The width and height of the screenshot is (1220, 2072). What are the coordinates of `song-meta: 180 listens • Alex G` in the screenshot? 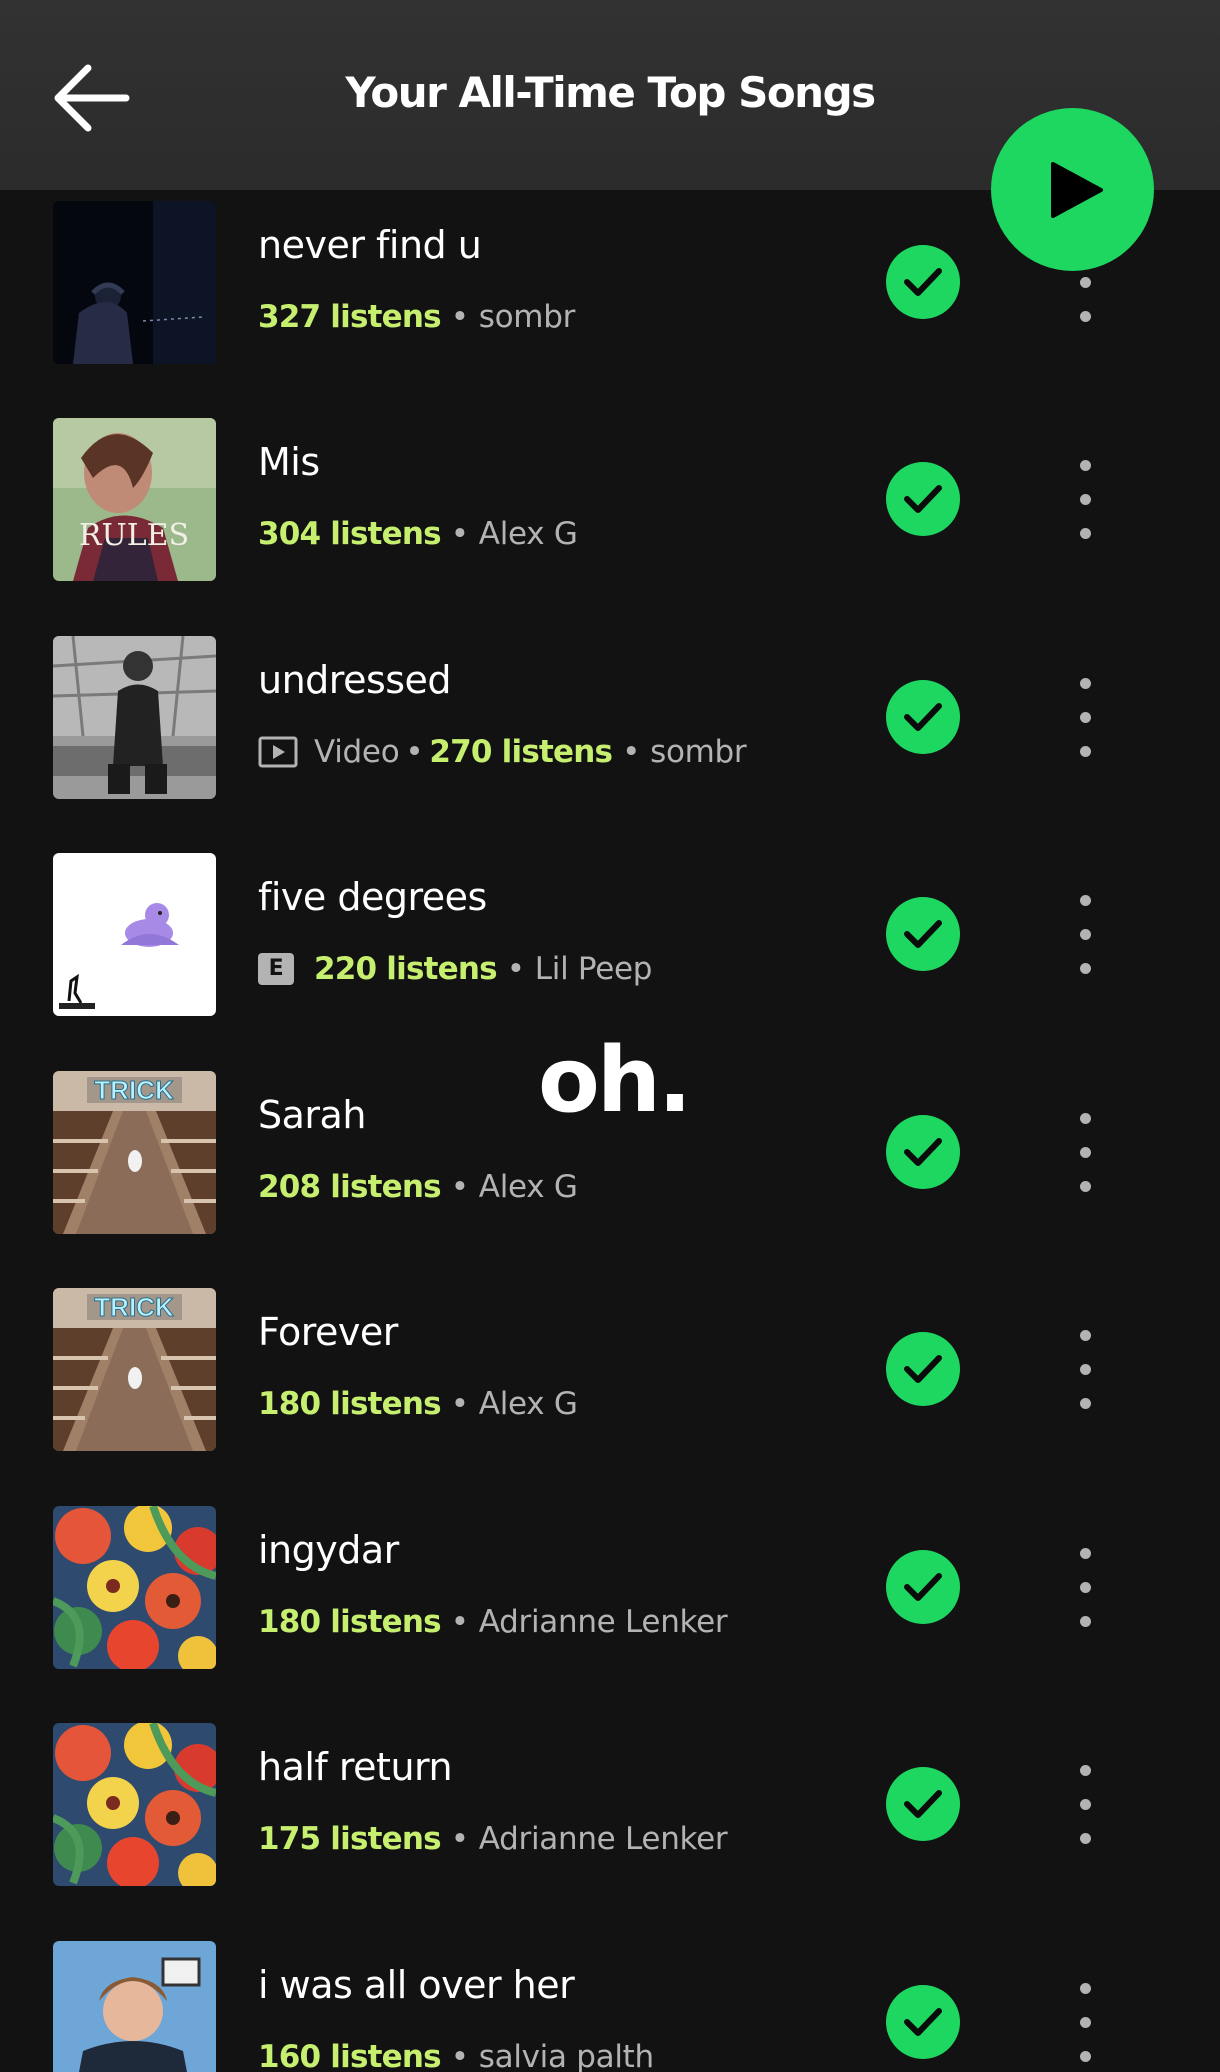 It's located at (418, 1404).